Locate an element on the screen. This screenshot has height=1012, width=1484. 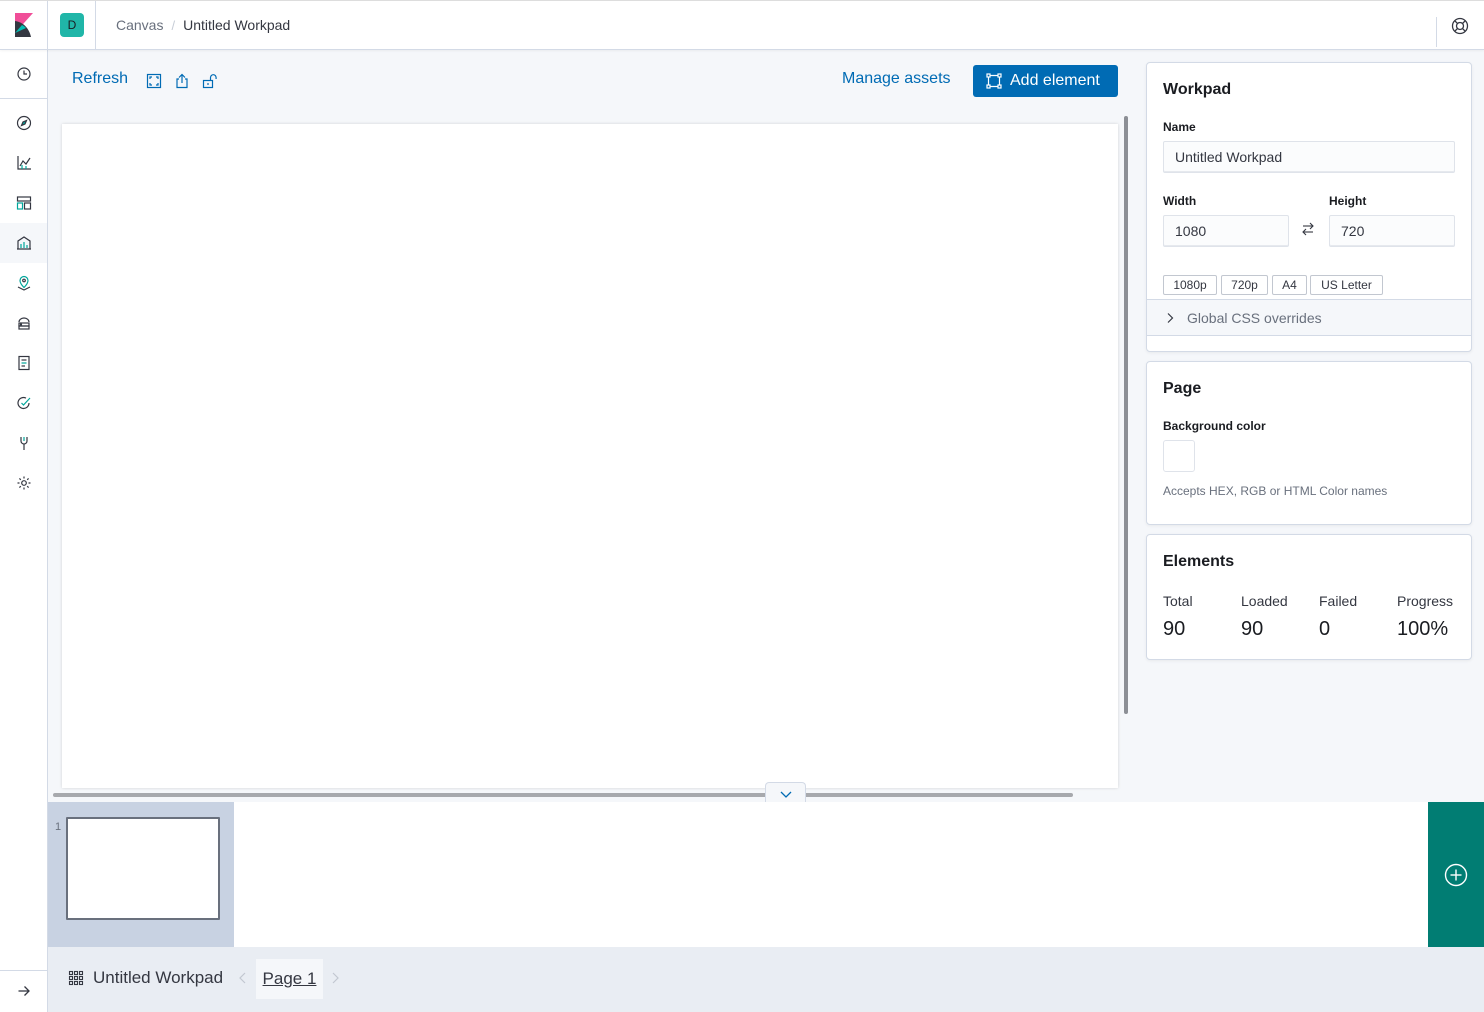
stat-loaded: Loaded 90 is located at coordinates (1264, 617).